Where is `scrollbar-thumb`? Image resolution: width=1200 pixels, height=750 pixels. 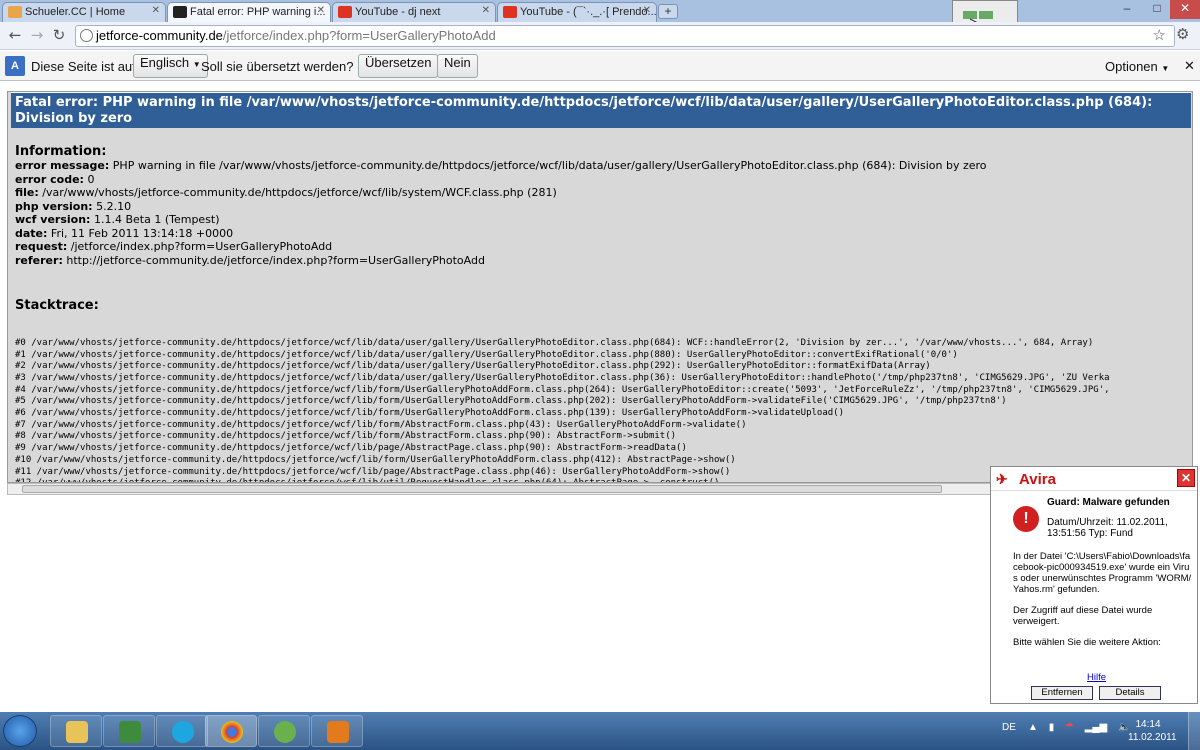
scrollbar-thumb is located at coordinates (482, 489).